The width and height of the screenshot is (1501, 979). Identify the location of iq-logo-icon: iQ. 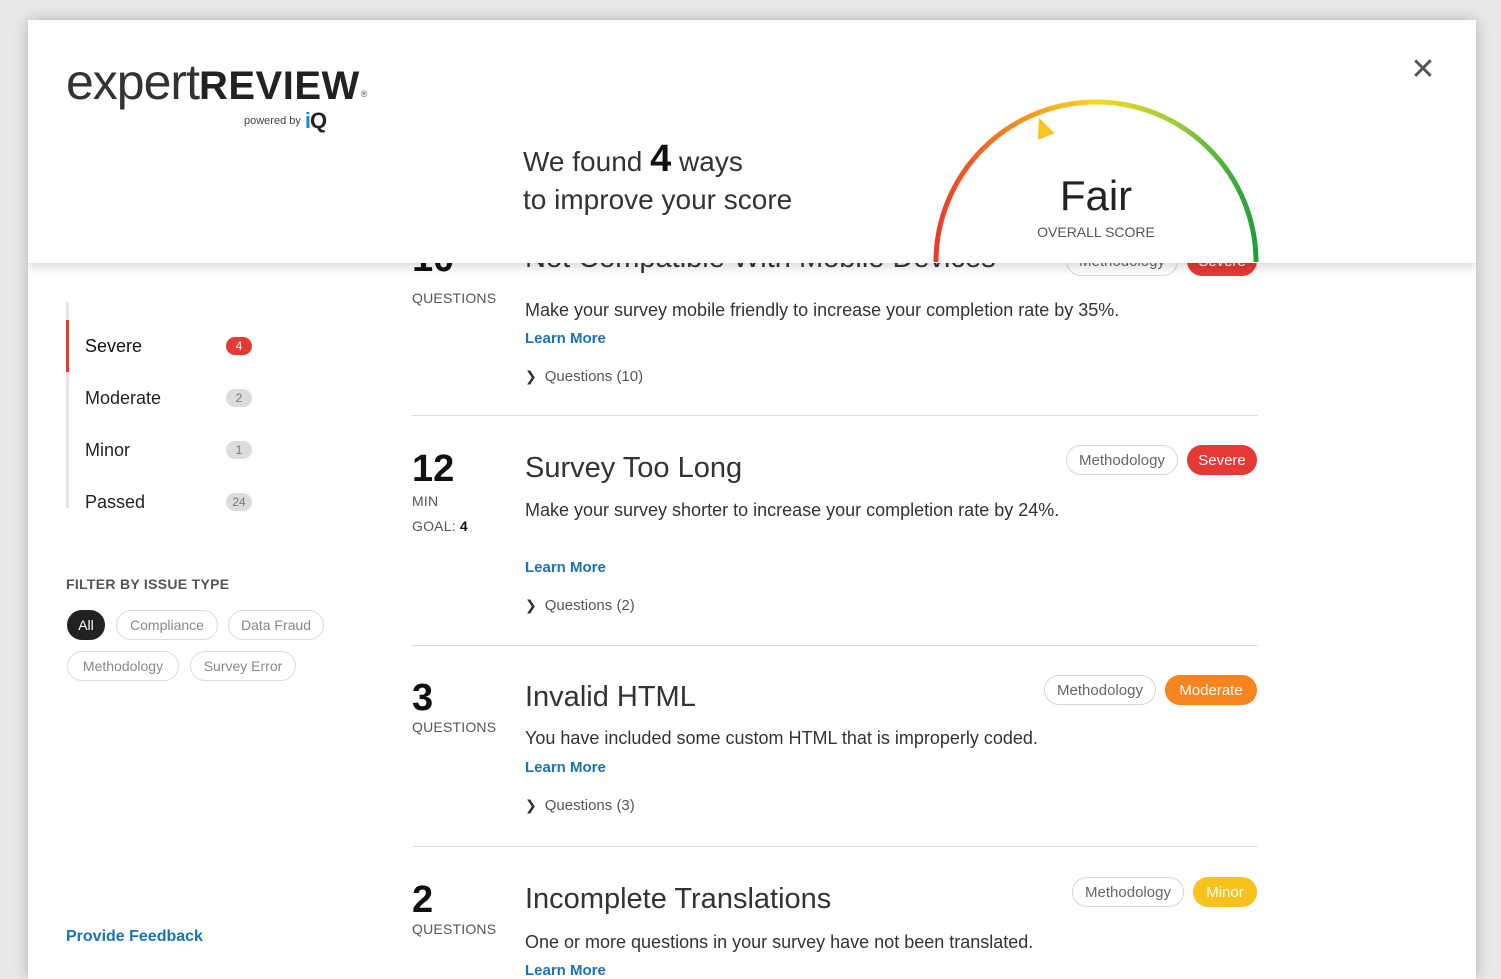
(315, 120).